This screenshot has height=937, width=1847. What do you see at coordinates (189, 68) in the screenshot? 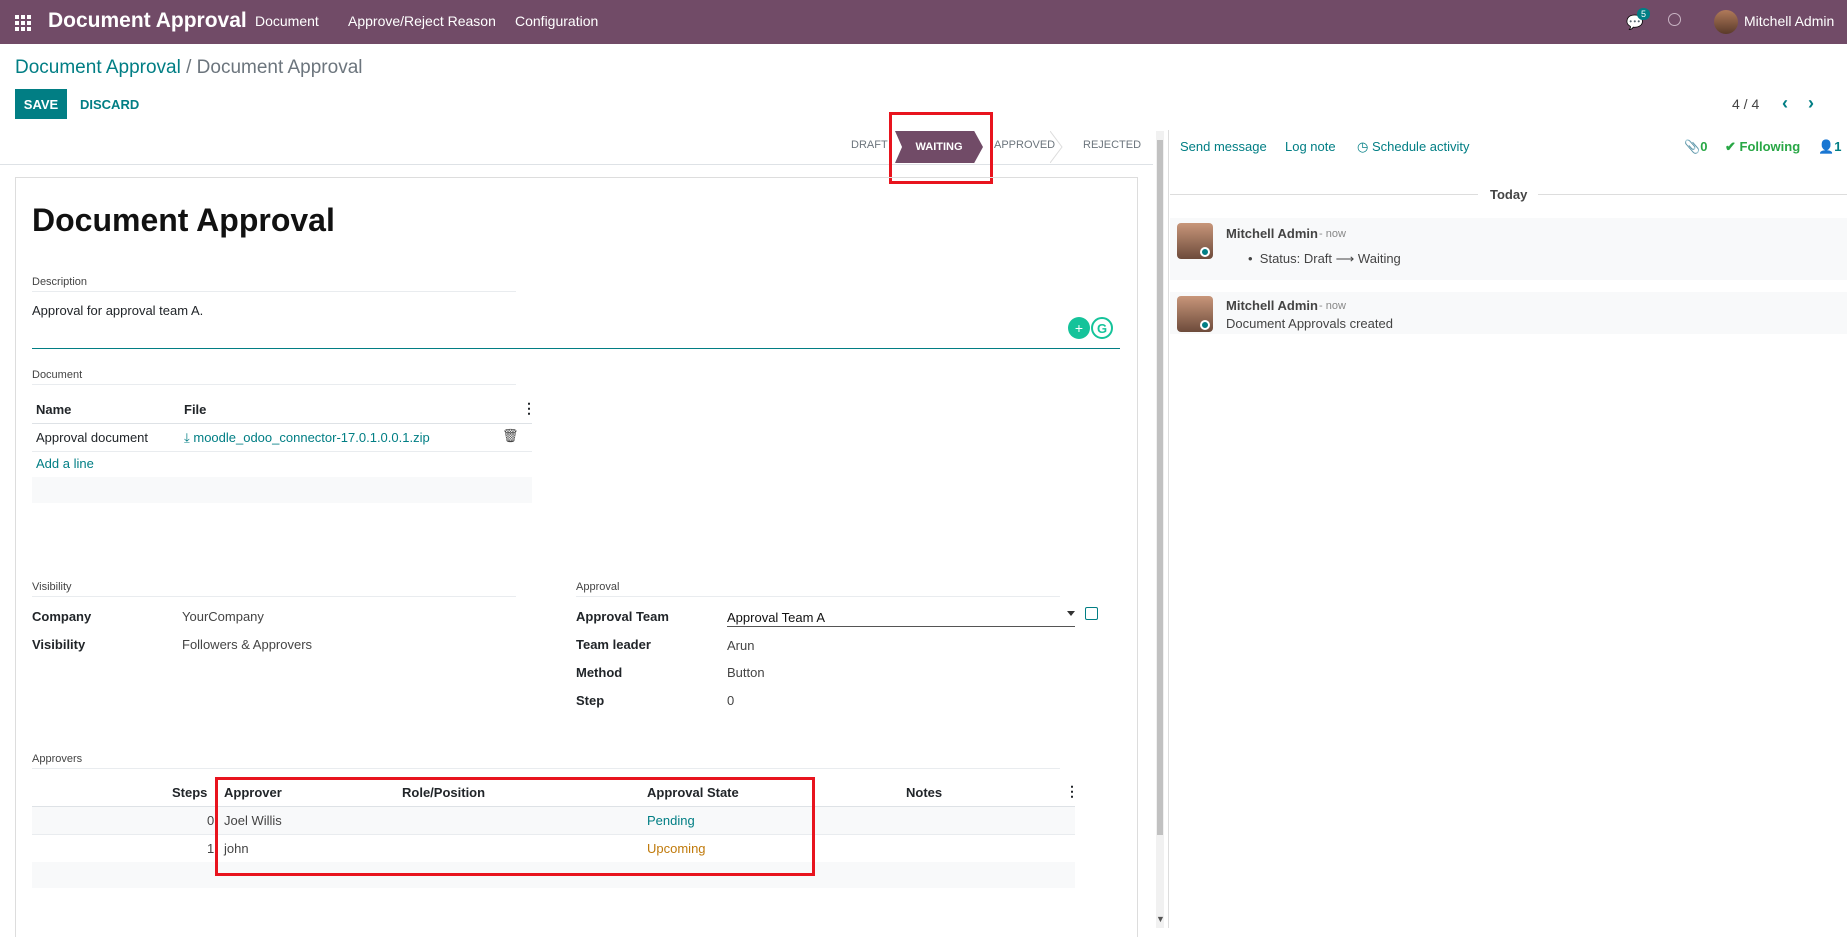
I see `breadcrumb: Document Approval / Document Approval` at bounding box center [189, 68].